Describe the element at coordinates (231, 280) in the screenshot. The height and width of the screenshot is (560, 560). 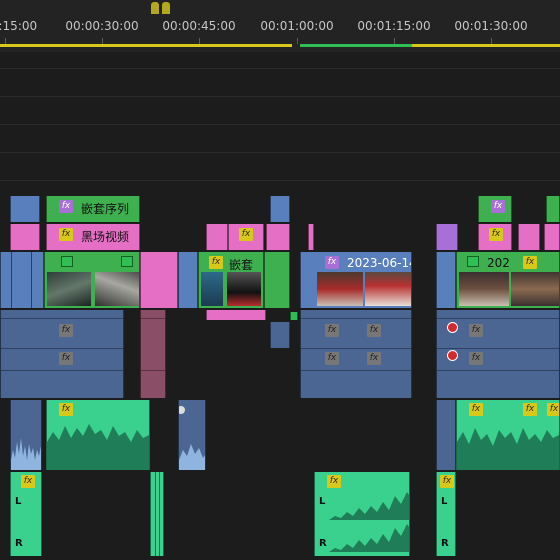
I see `nested-clip: fx 嵌套` at that location.